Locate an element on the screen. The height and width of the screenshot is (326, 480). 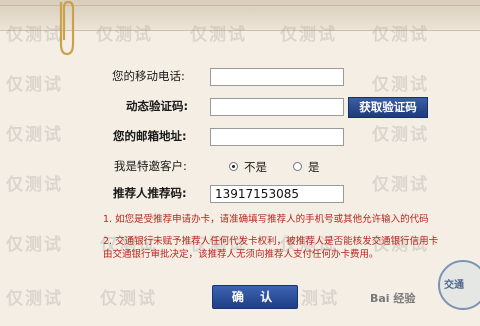
vip-radio-no is located at coordinates (233, 166).